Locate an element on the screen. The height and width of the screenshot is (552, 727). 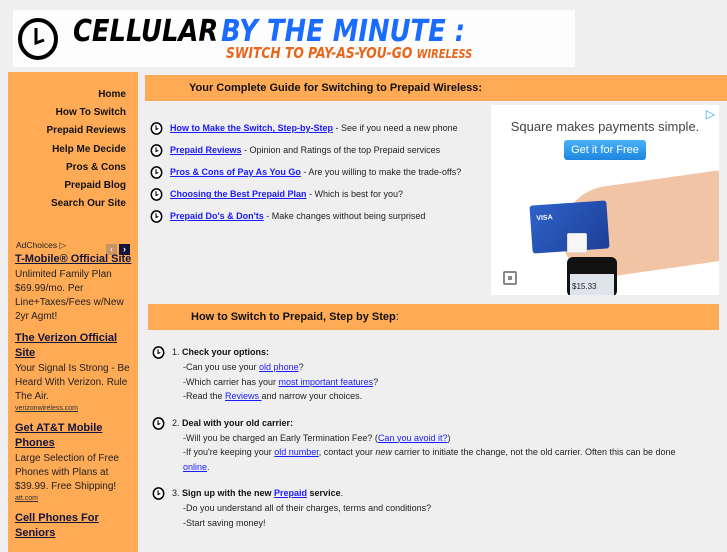
nav-prepaid-reviews: Prepaid Reviews is located at coordinates (86, 131).